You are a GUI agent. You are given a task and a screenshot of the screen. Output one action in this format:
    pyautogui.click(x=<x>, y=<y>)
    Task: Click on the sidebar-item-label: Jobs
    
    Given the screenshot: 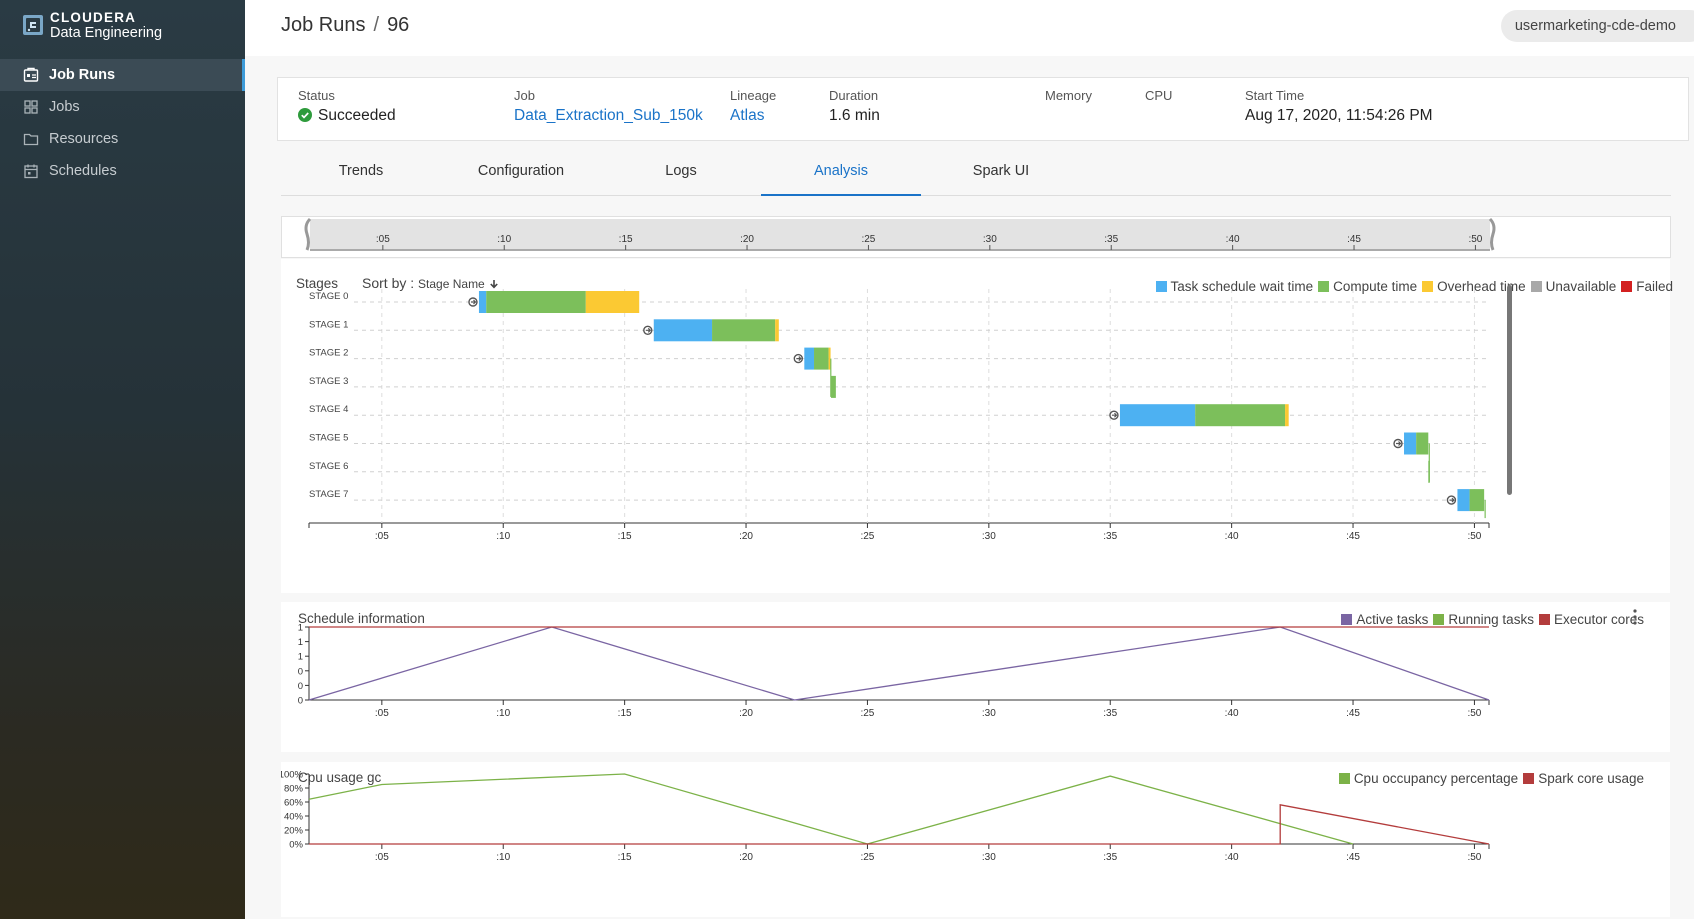 What is the action you would take?
    pyautogui.click(x=64, y=107)
    